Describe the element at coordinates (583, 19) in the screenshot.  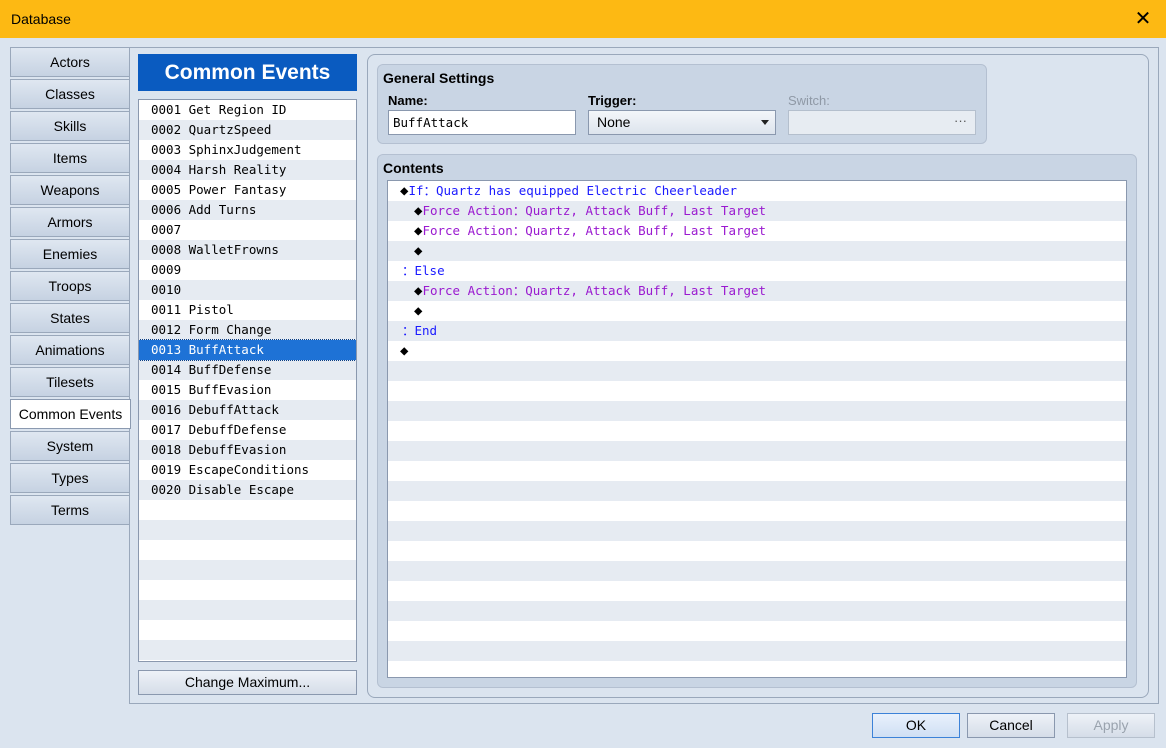
I see `title-bar: Database ✕` at that location.